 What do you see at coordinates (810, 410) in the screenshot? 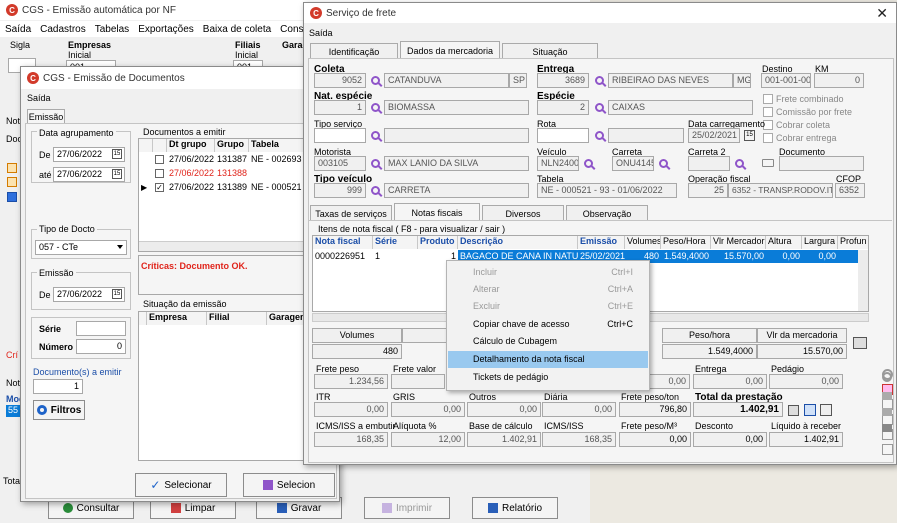
I see `document-icon` at bounding box center [810, 410].